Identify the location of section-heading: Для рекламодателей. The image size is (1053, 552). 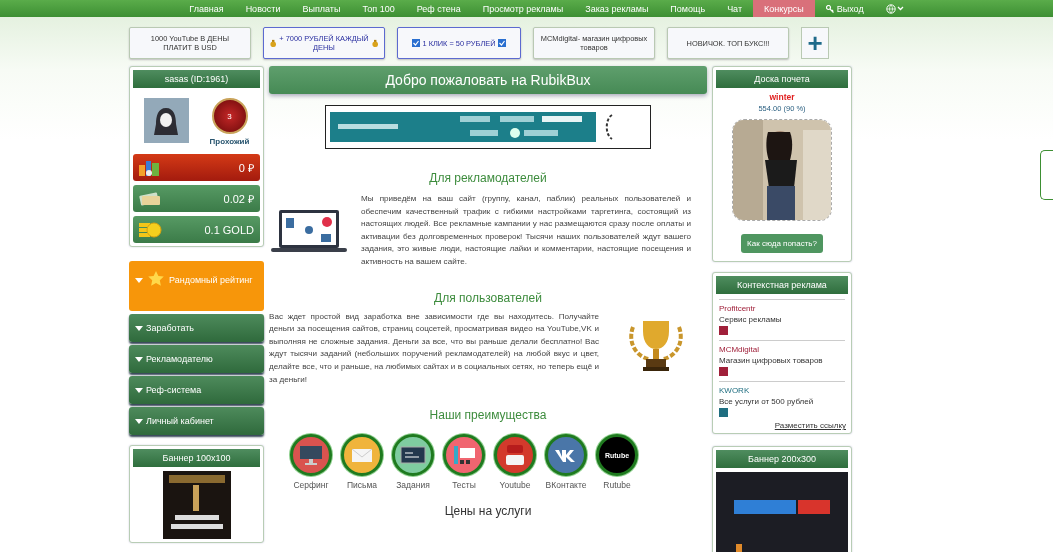
(488, 178).